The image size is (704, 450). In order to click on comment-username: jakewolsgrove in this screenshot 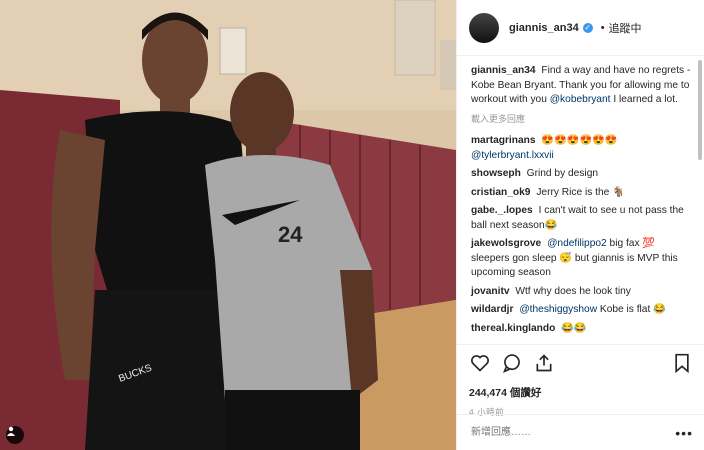, I will do `click(506, 243)`.